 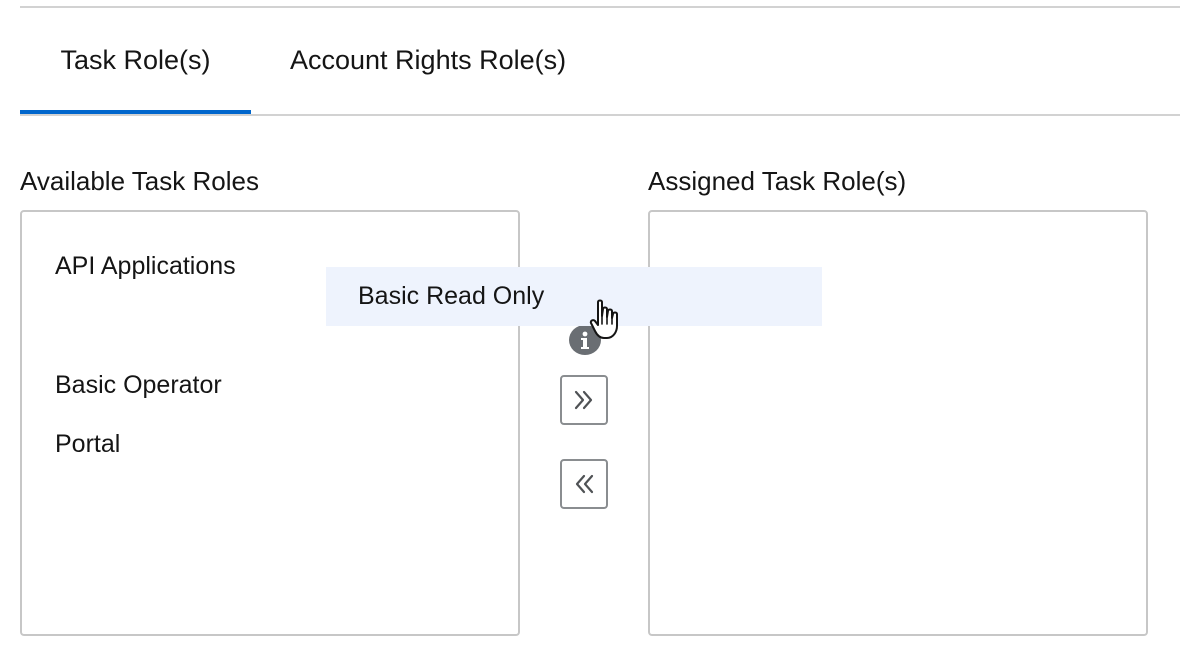 What do you see at coordinates (574, 296) in the screenshot?
I see `dragged-role-item: Basic Read Only` at bounding box center [574, 296].